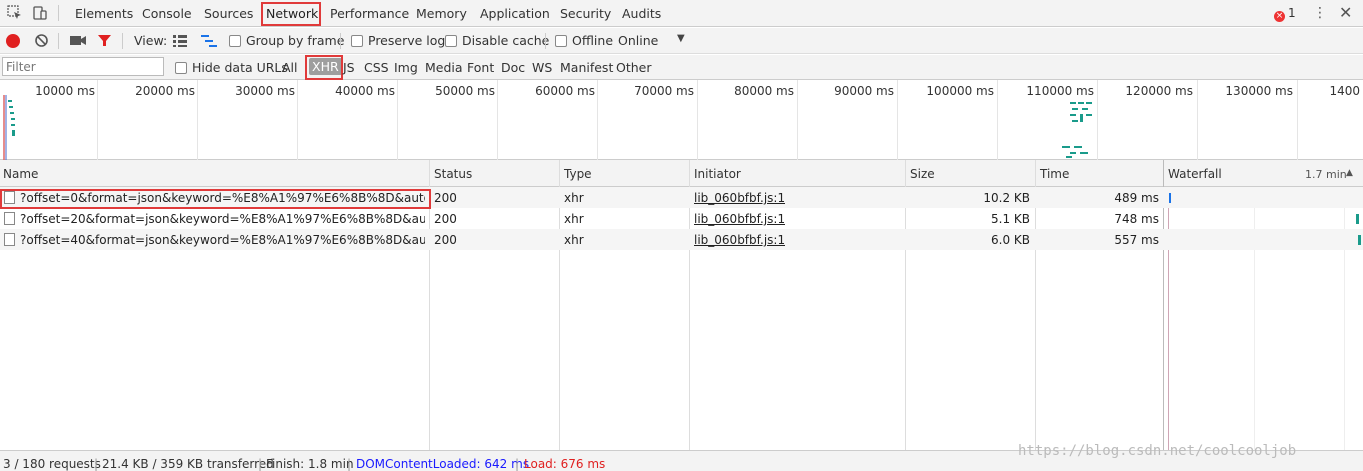  I want to click on filter-type-all: All, so click(290, 67).